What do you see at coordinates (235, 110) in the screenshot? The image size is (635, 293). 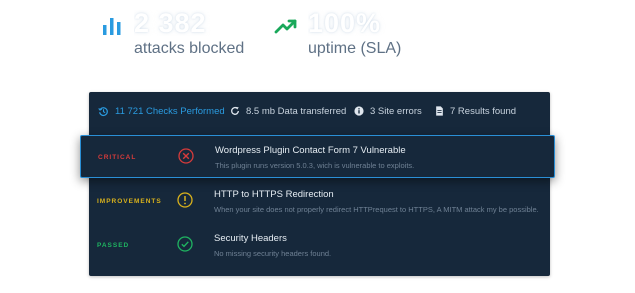 I see `refresh-icon` at bounding box center [235, 110].